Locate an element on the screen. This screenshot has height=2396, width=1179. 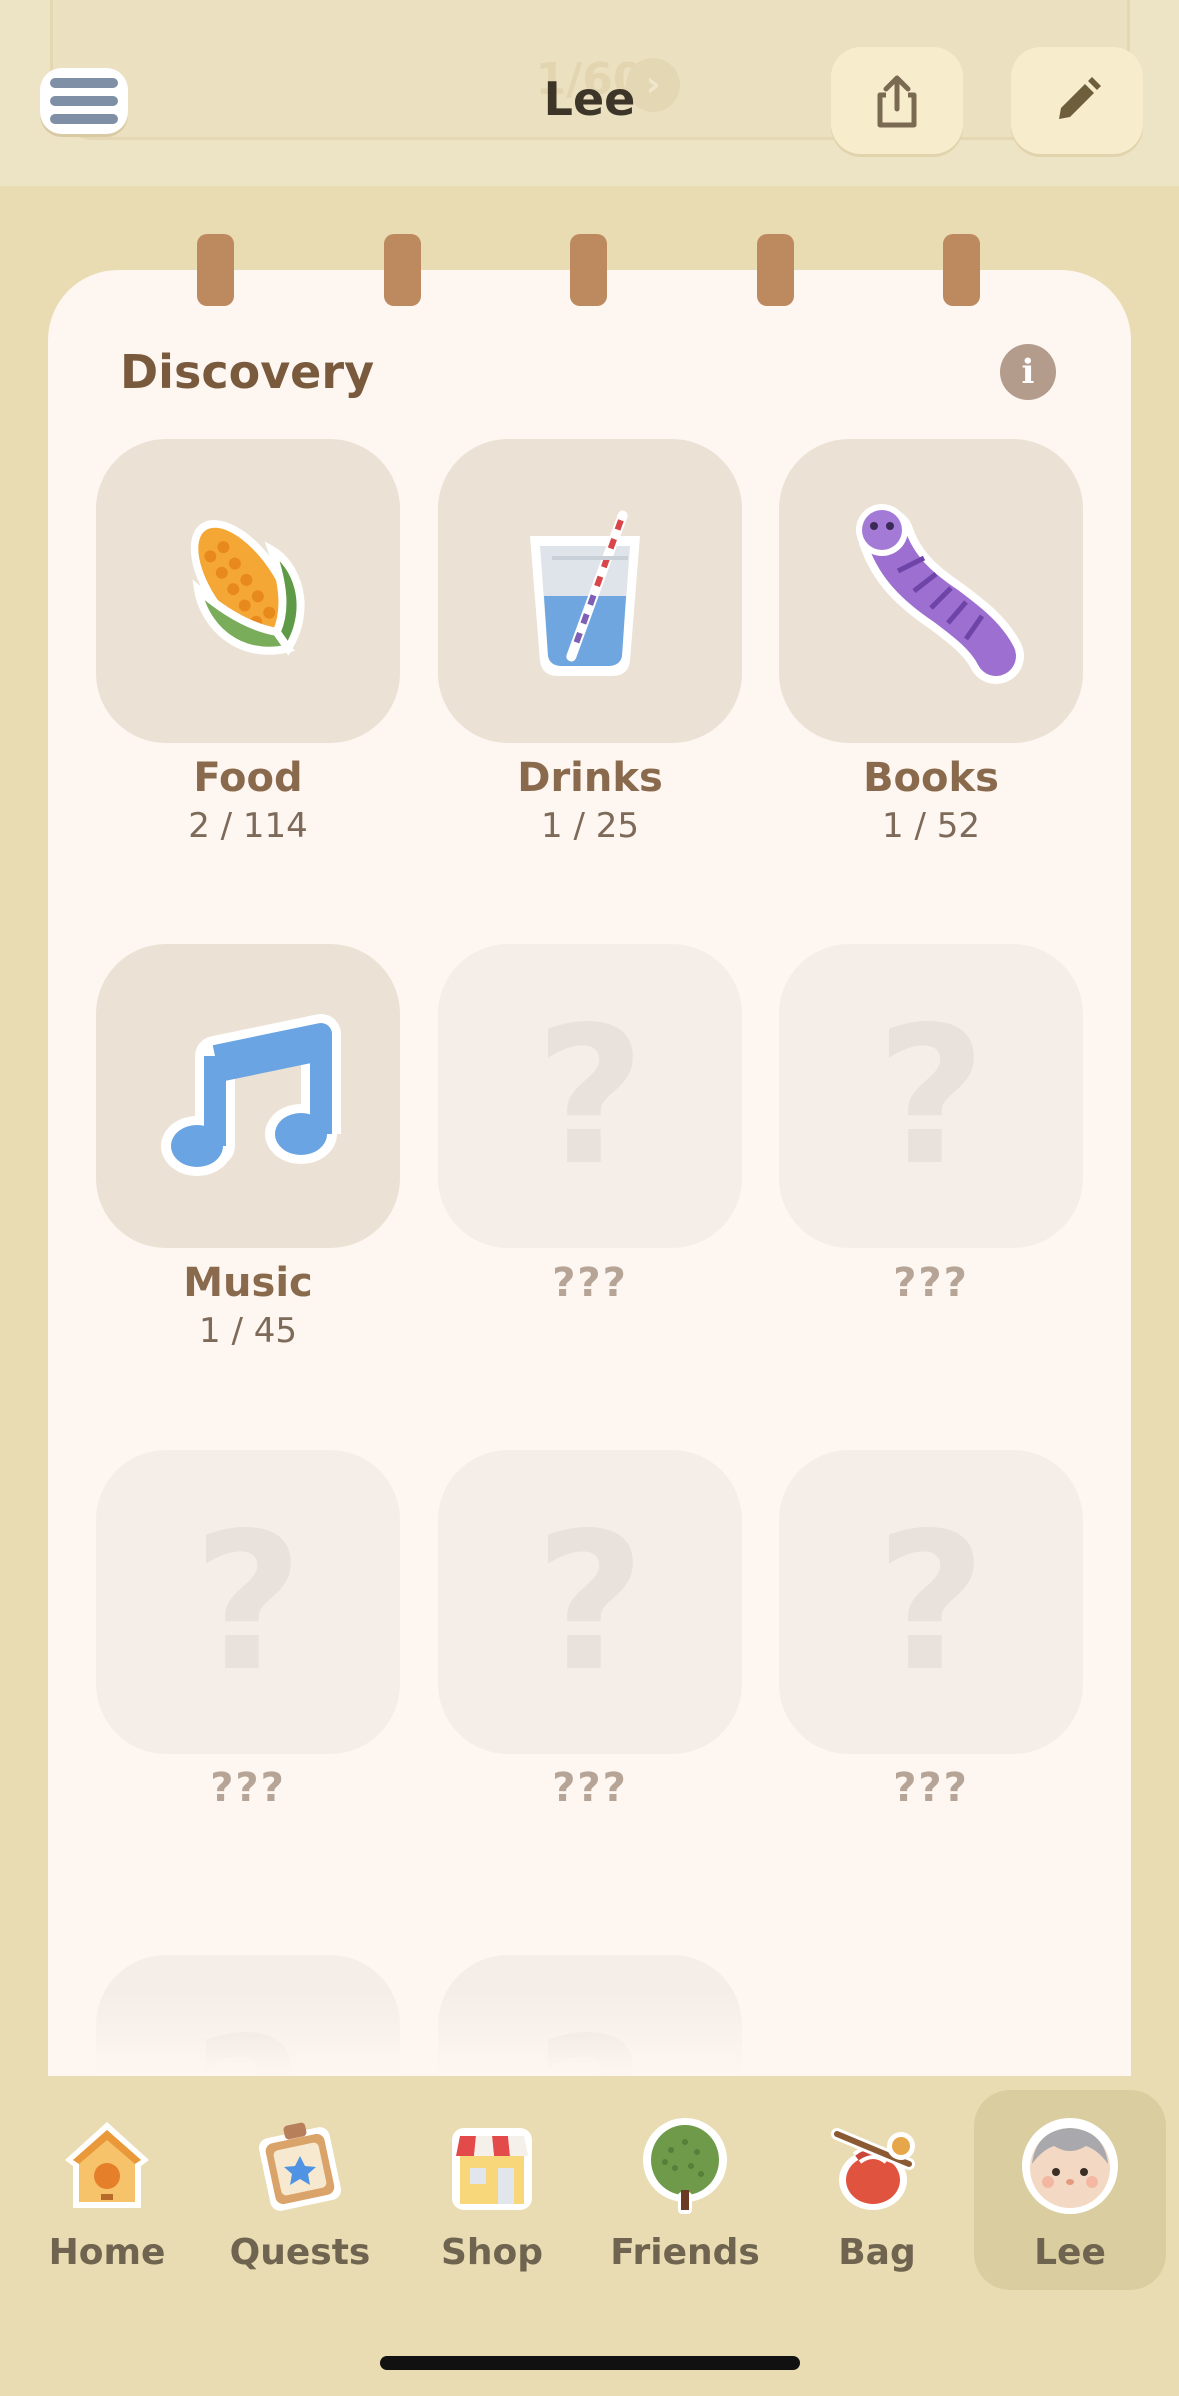
quest-board-icon is located at coordinates (300, 2166).